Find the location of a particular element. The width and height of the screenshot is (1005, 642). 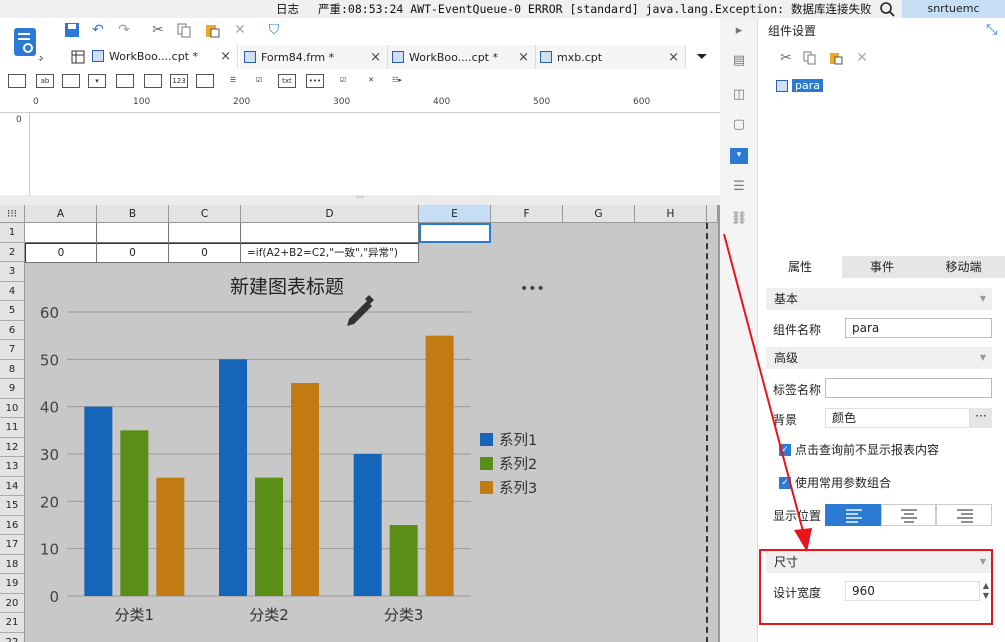

tab-mxb: mxb.cpt × is located at coordinates (611, 57).